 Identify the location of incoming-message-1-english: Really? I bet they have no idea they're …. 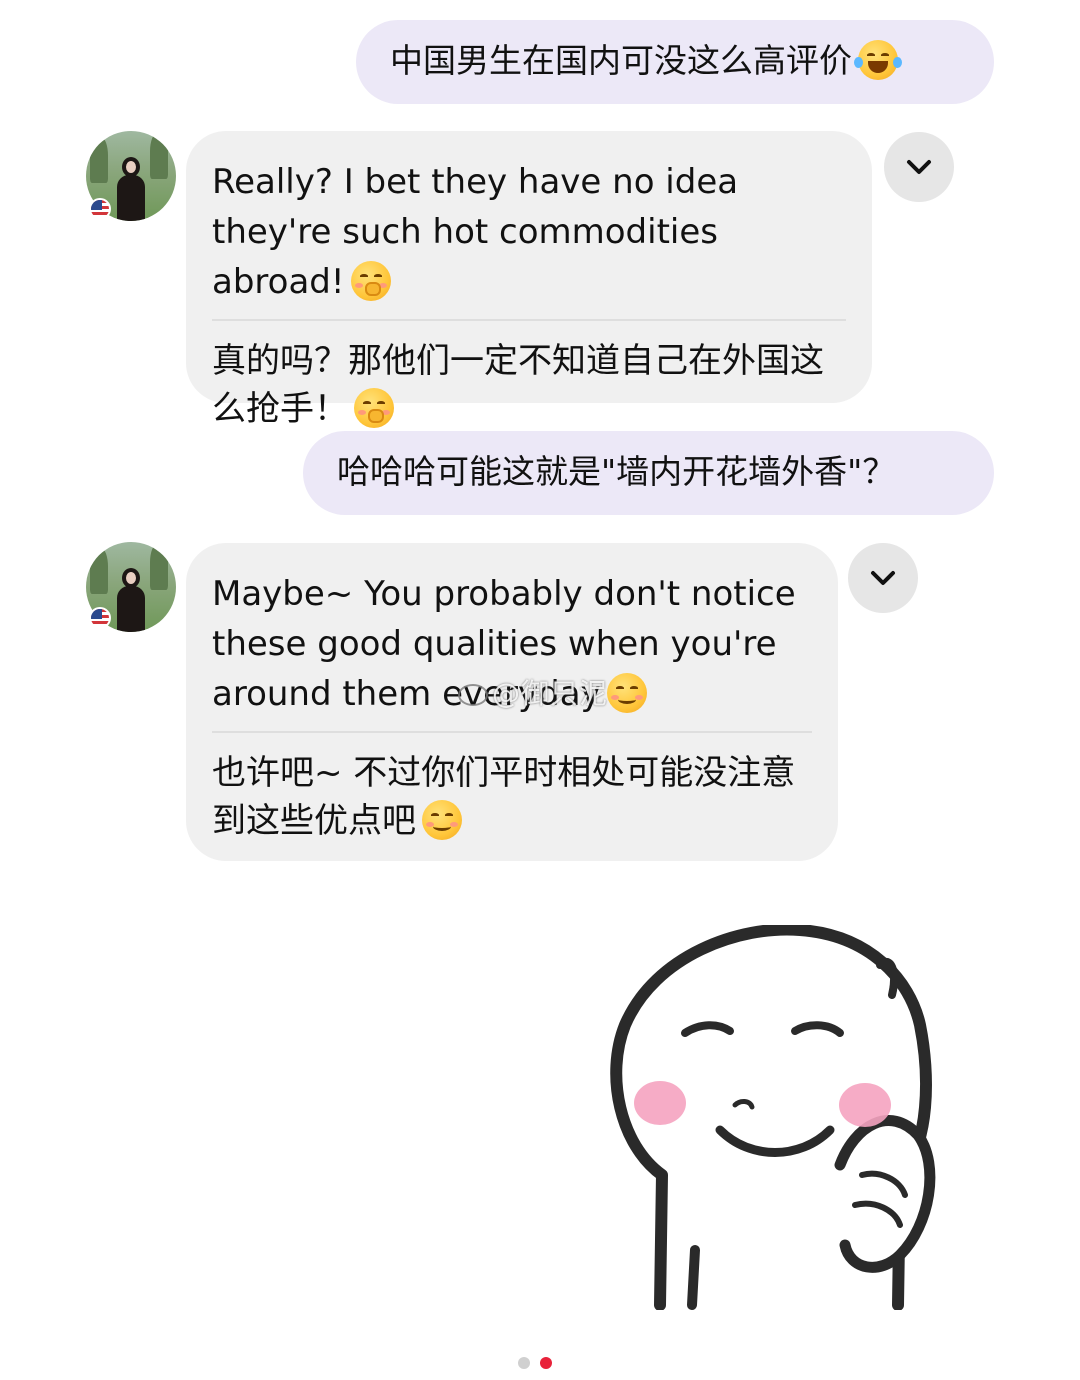
(475, 232).